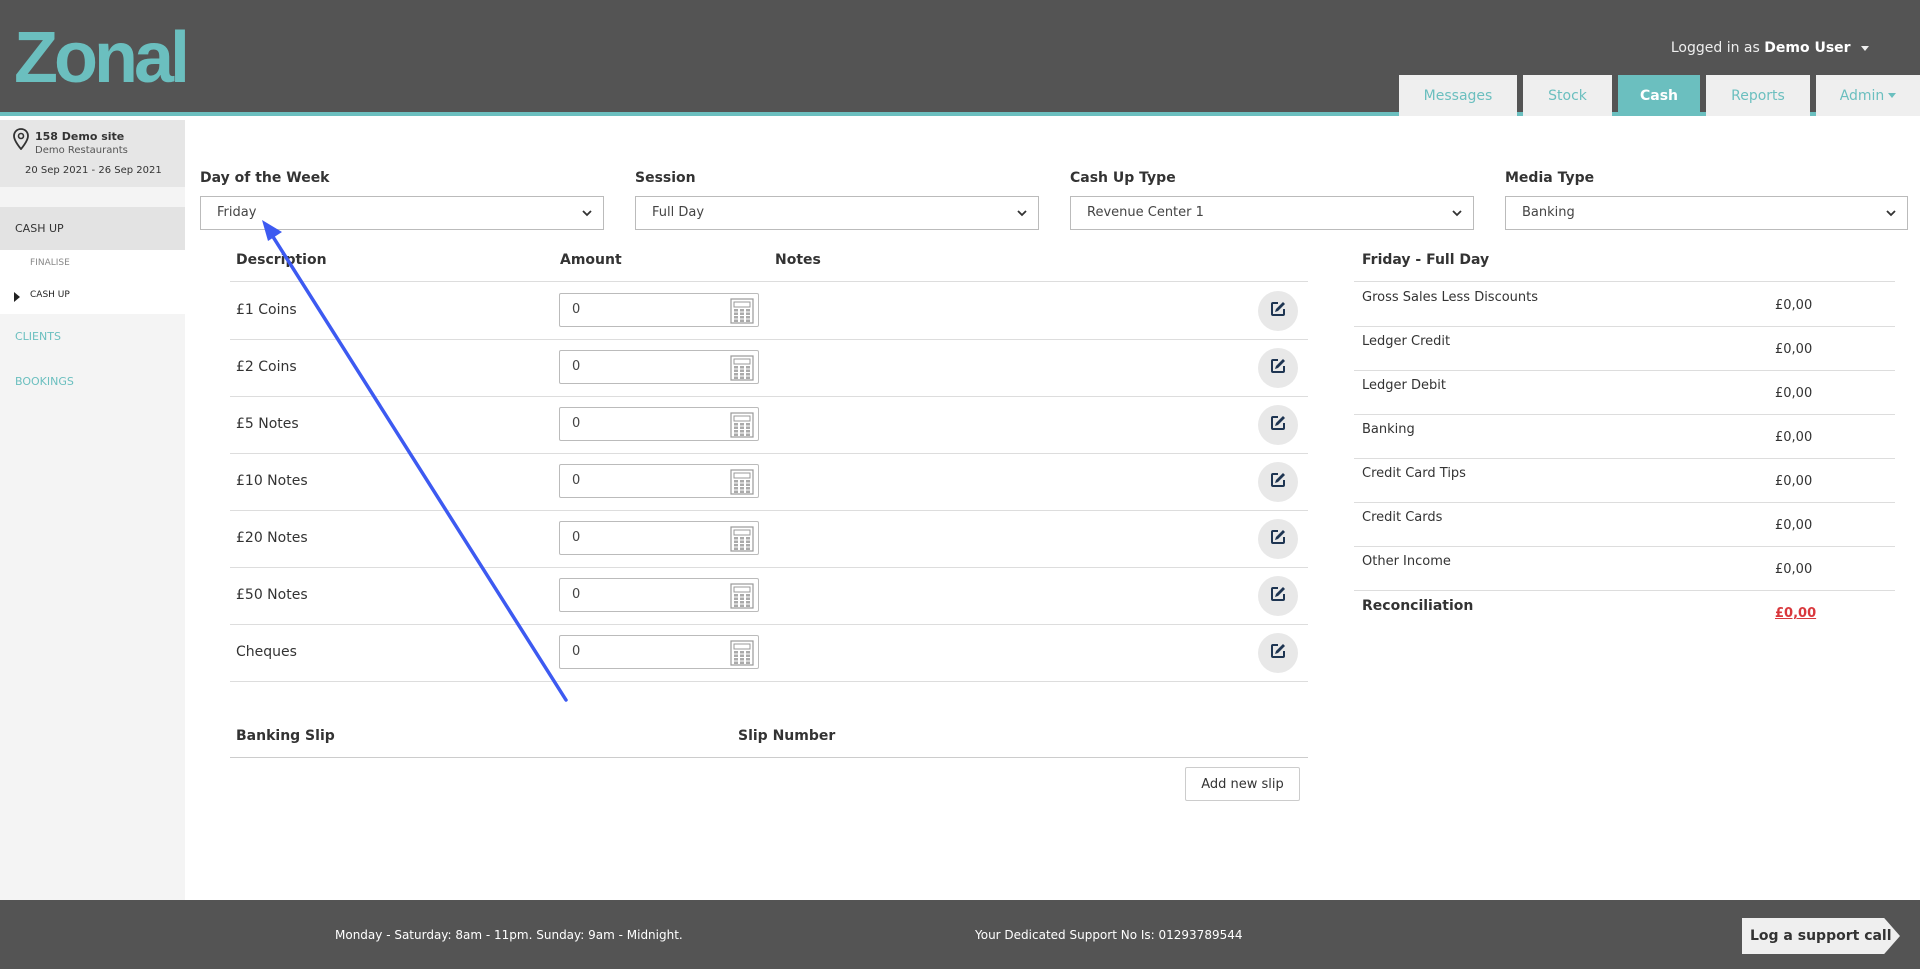 The height and width of the screenshot is (969, 1920). I want to click on reconciliation-row: Reconciliation £0,00, so click(1624, 612).